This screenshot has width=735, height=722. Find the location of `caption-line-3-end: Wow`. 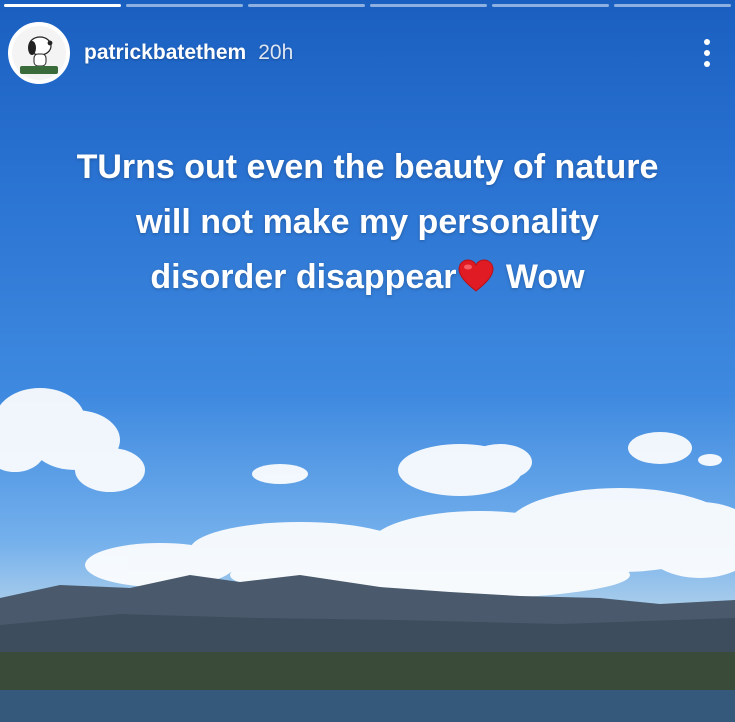

caption-line-3-end: Wow is located at coordinates (545, 277).